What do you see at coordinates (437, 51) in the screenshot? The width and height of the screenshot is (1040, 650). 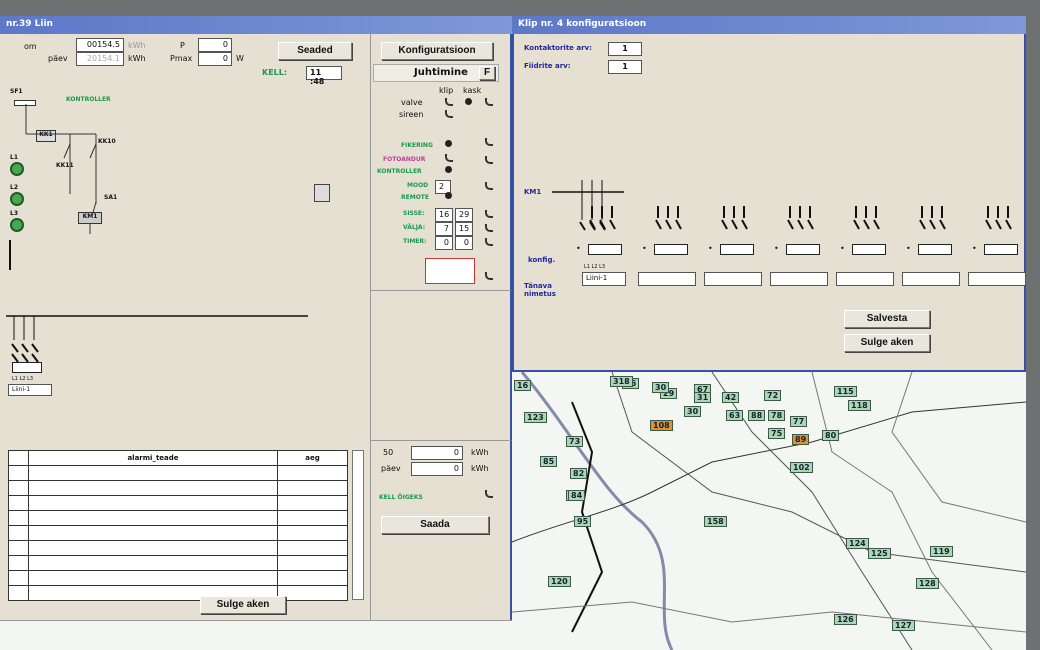 I see `konfiguratsioon-button: Konfiguratsioon` at bounding box center [437, 51].